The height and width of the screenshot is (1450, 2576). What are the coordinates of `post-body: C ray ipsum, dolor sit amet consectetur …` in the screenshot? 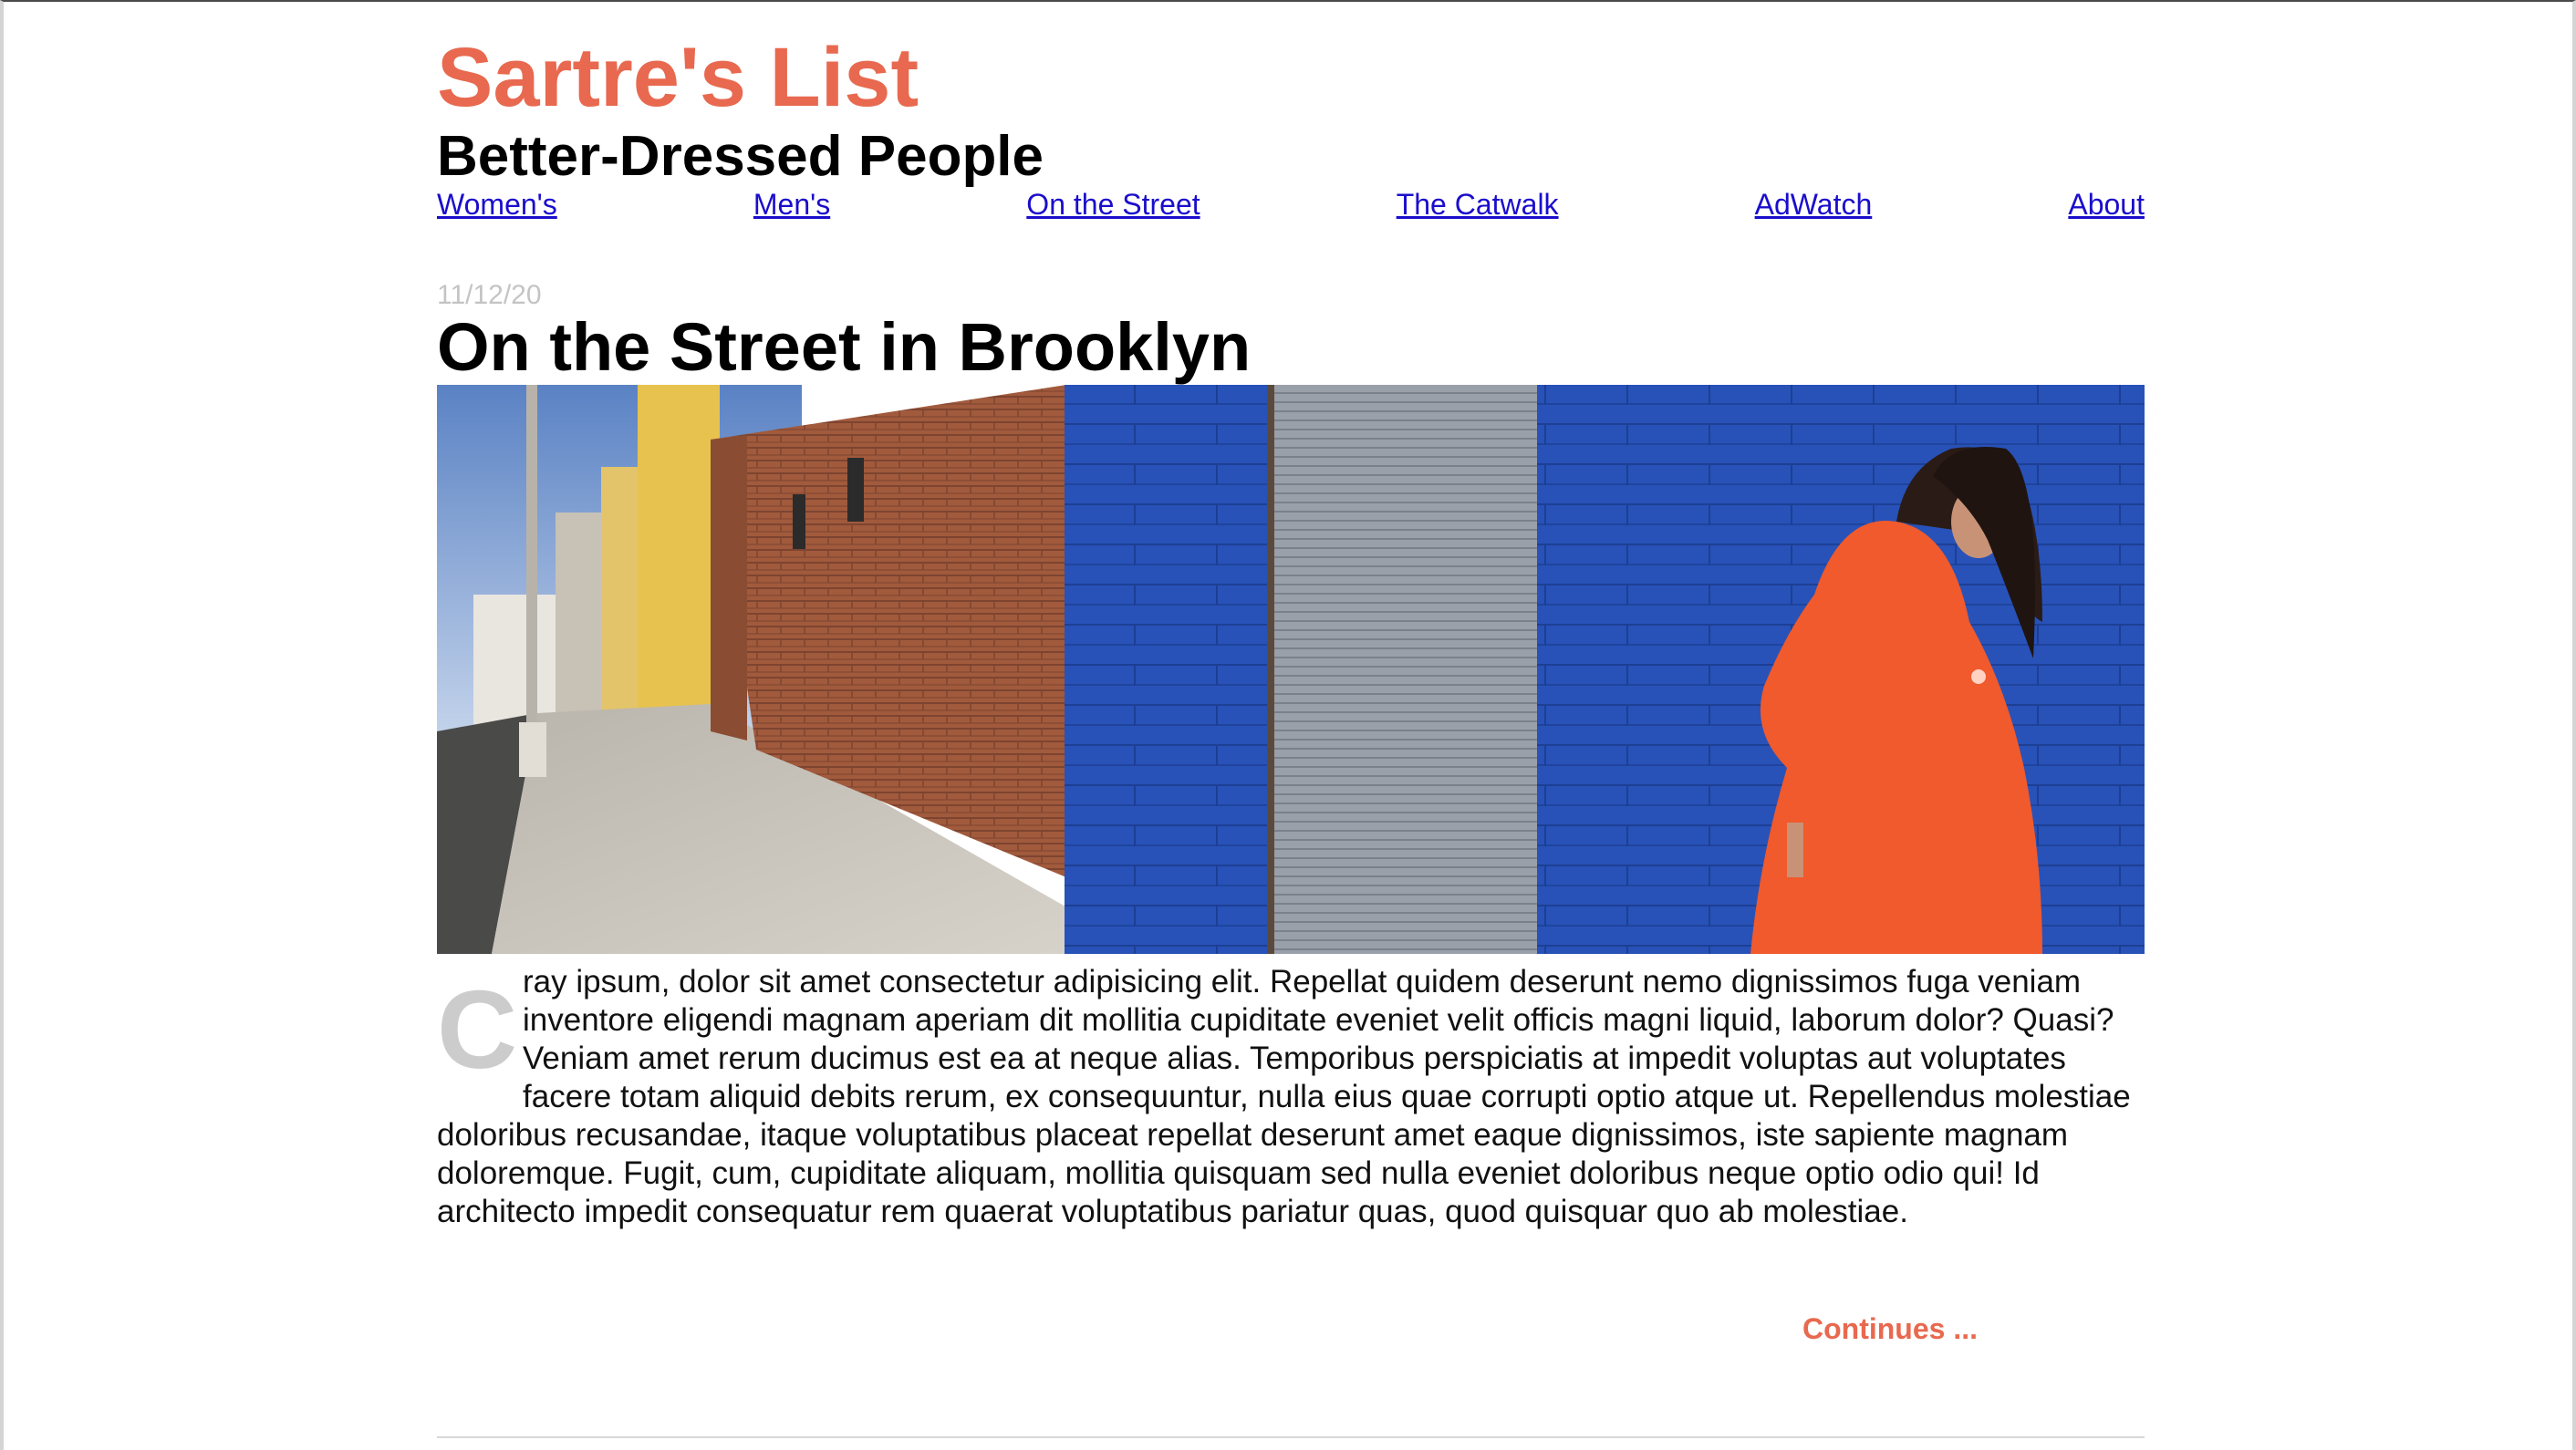 It's located at (1291, 1097).